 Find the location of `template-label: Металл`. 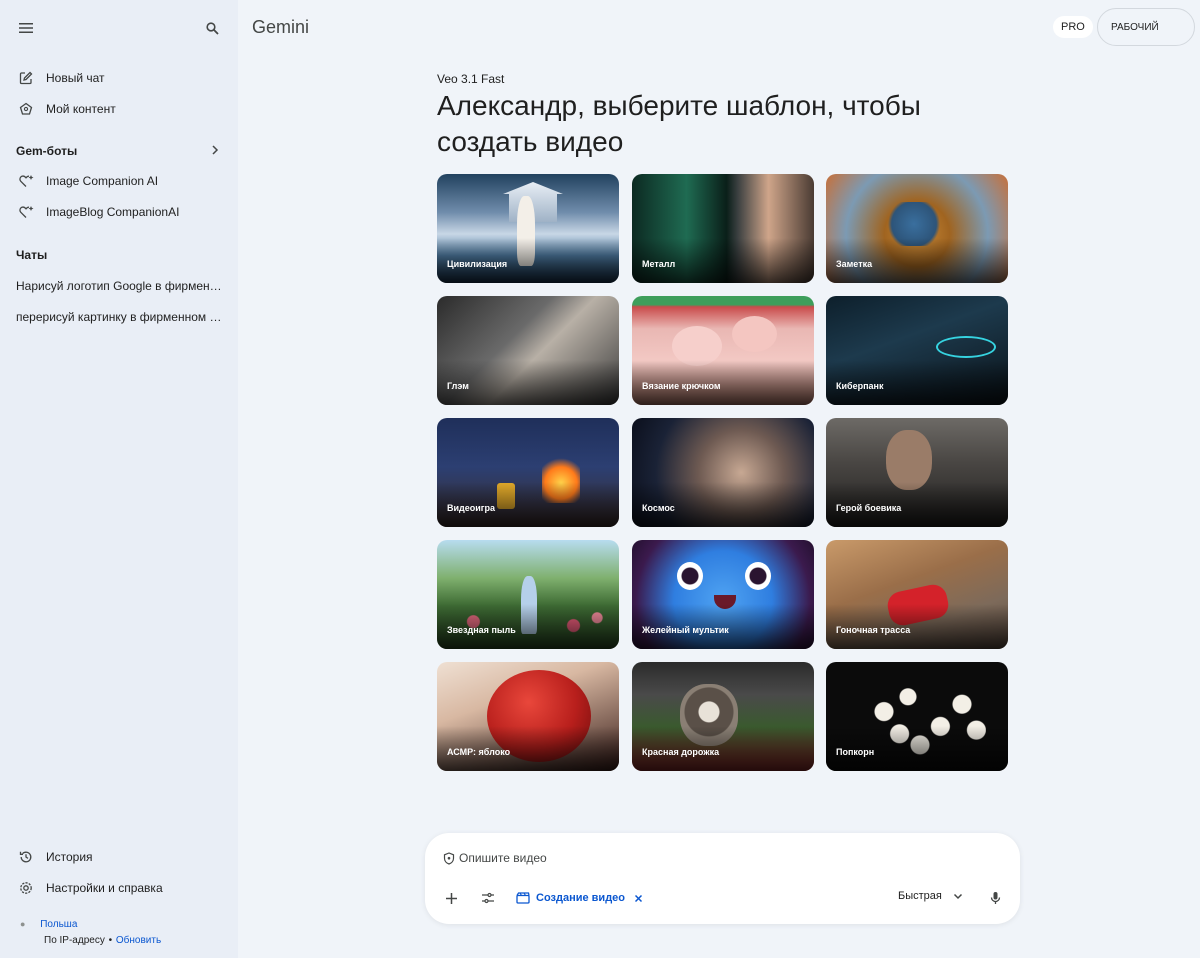

template-label: Металл is located at coordinates (659, 264).